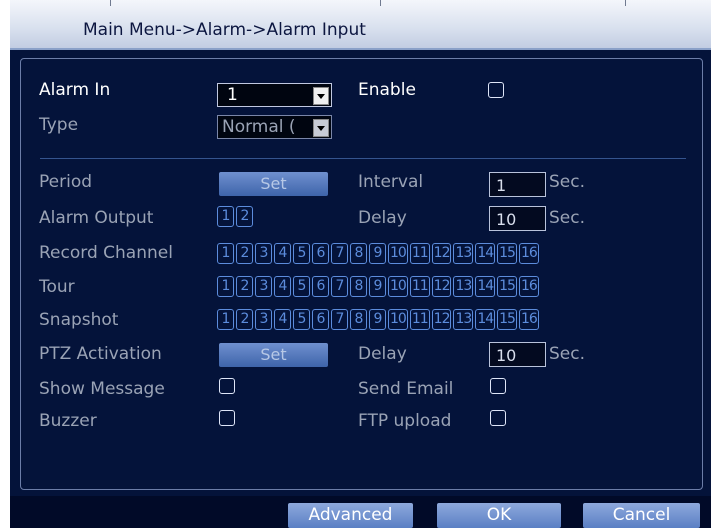  I want to click on show-message-label: Show Message, so click(102, 389).